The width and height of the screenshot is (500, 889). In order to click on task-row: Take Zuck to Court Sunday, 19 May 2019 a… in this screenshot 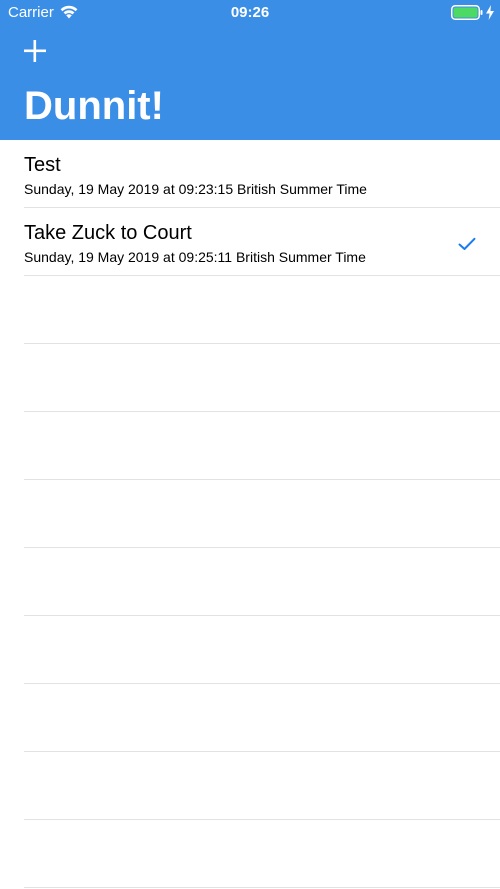, I will do `click(250, 242)`.